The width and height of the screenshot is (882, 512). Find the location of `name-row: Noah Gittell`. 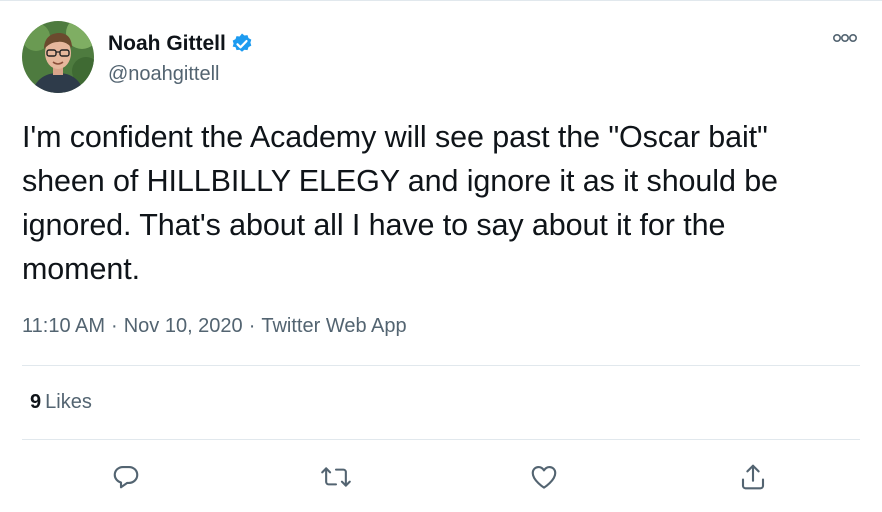

name-row: Noah Gittell is located at coordinates (181, 44).